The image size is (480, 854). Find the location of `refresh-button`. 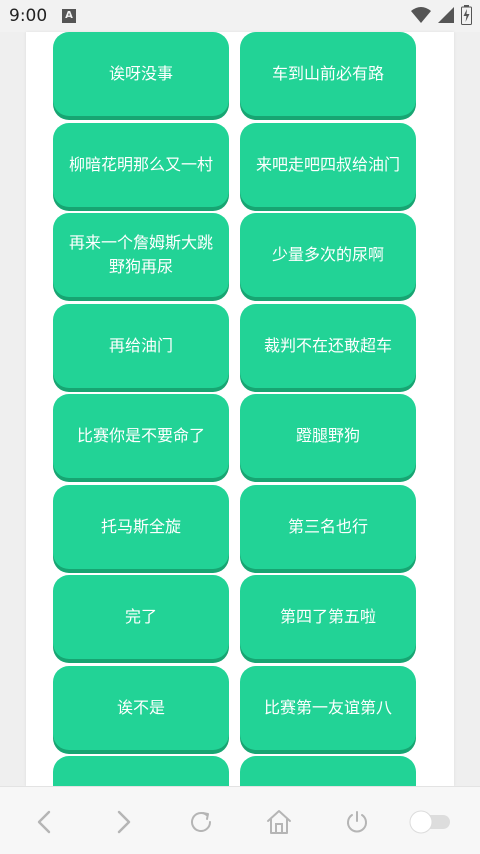

refresh-button is located at coordinates (201, 822).